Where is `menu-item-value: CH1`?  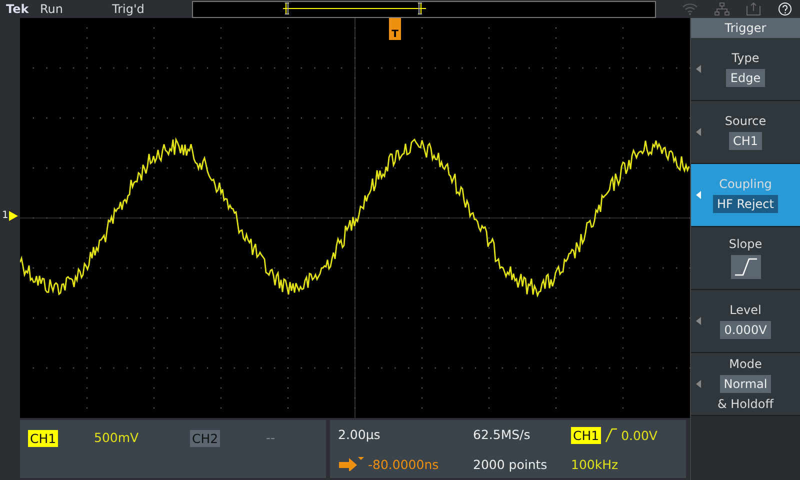
menu-item-value: CH1 is located at coordinates (745, 141).